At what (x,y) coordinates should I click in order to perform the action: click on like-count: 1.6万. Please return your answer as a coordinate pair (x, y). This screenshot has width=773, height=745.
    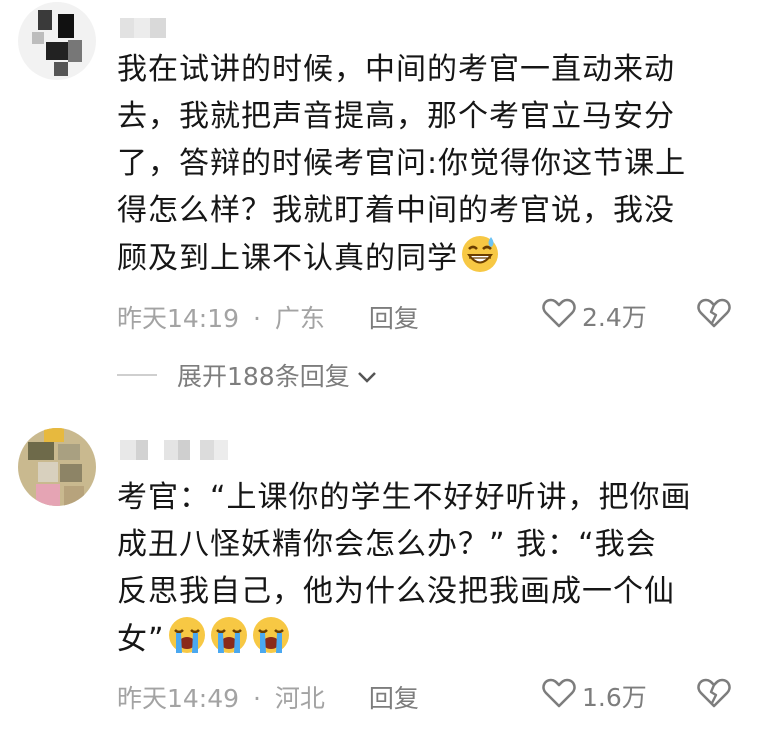
    Looking at the image, I should click on (614, 697).